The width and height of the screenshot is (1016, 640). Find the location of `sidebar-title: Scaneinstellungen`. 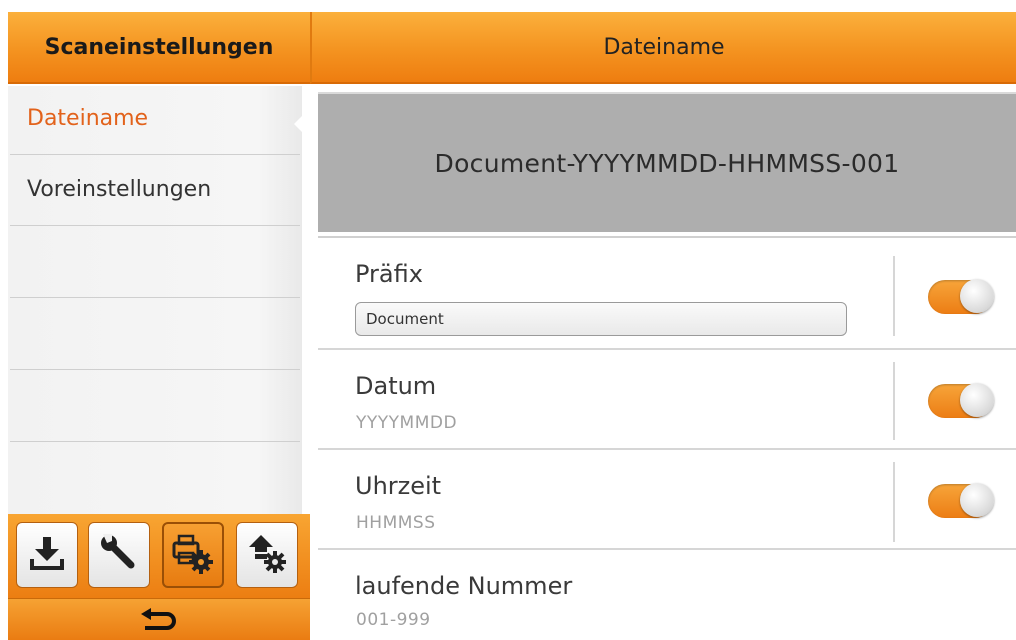

sidebar-title: Scaneinstellungen is located at coordinates (159, 47).